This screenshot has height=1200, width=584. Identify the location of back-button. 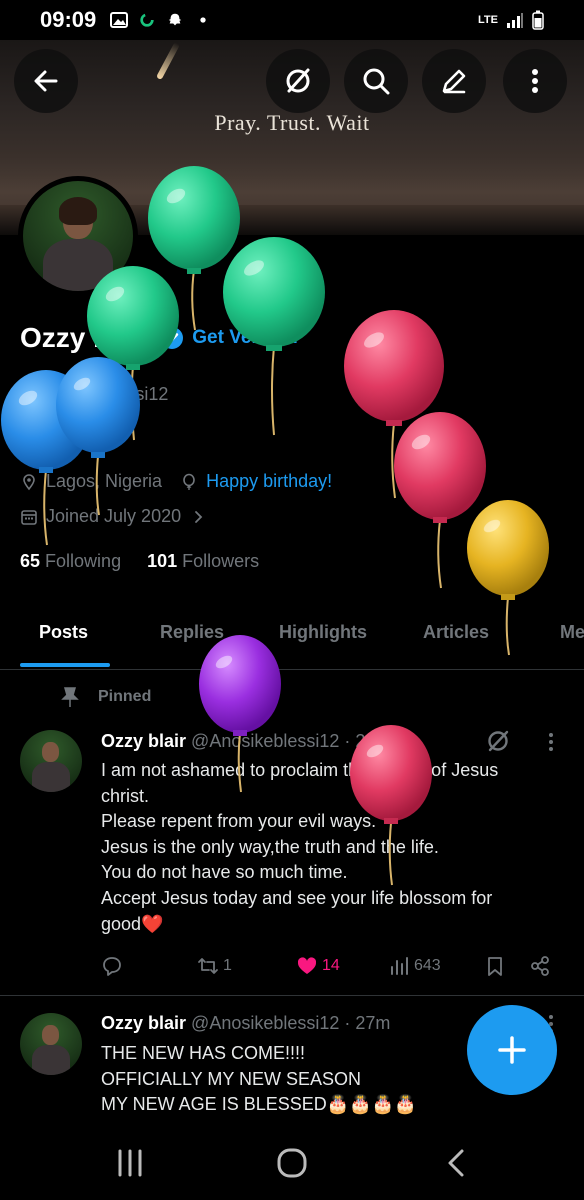
(46, 81).